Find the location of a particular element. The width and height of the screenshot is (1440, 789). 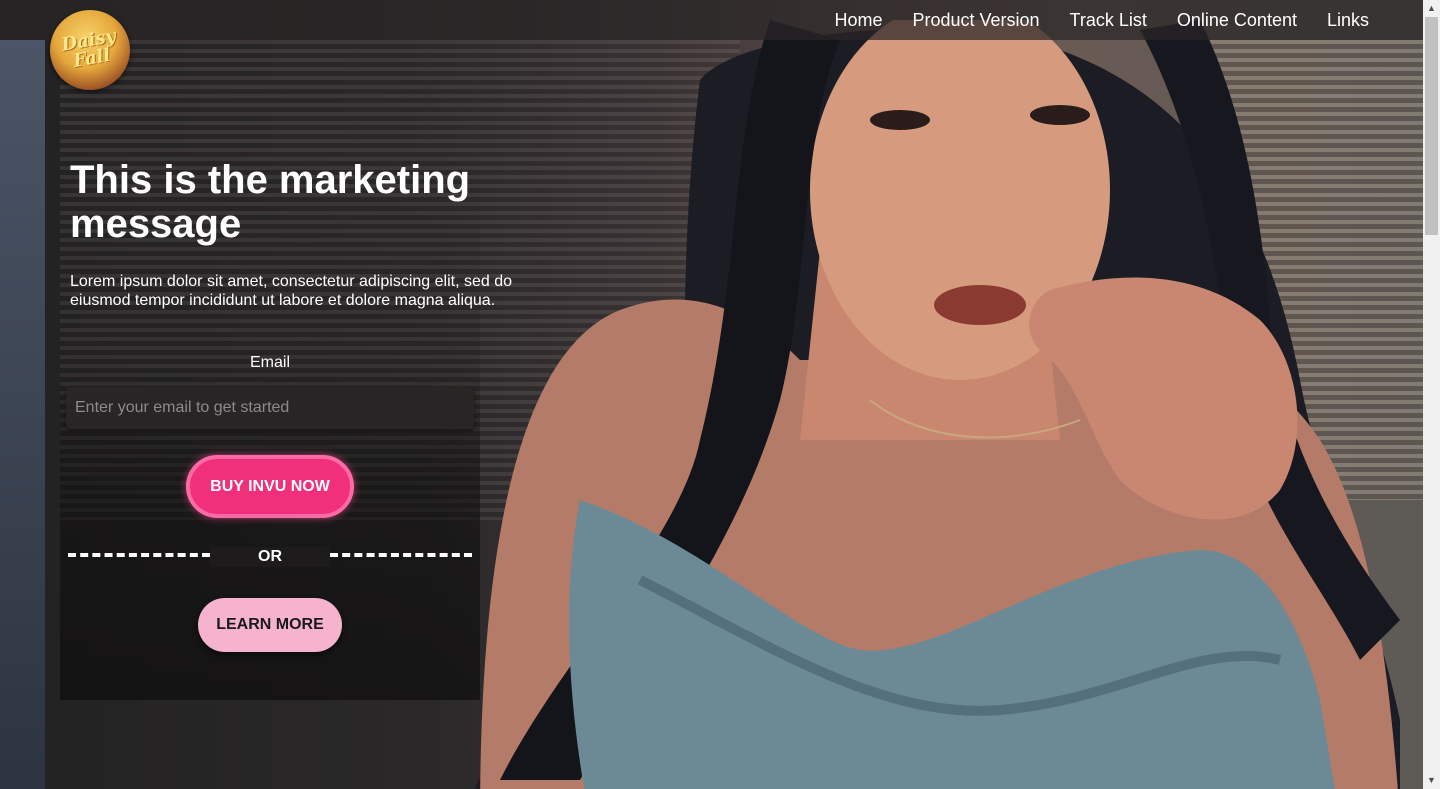

hero-headline: This is the marketing message is located at coordinates (270, 202).